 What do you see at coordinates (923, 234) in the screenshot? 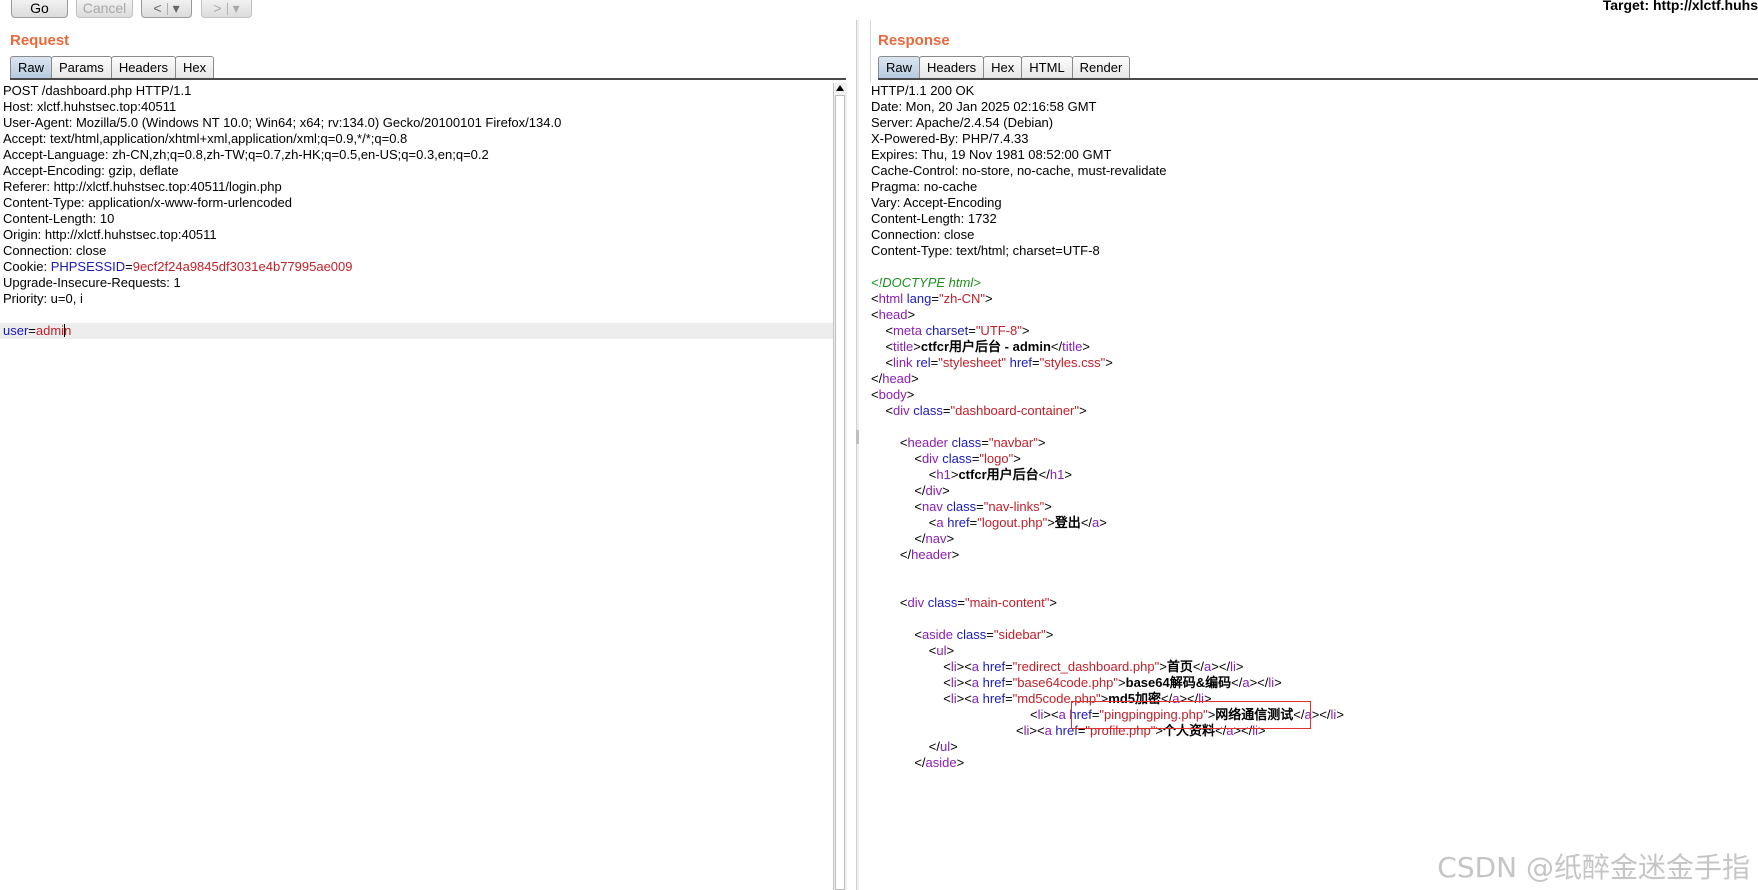
I see `response-header-line: Connection: close` at bounding box center [923, 234].